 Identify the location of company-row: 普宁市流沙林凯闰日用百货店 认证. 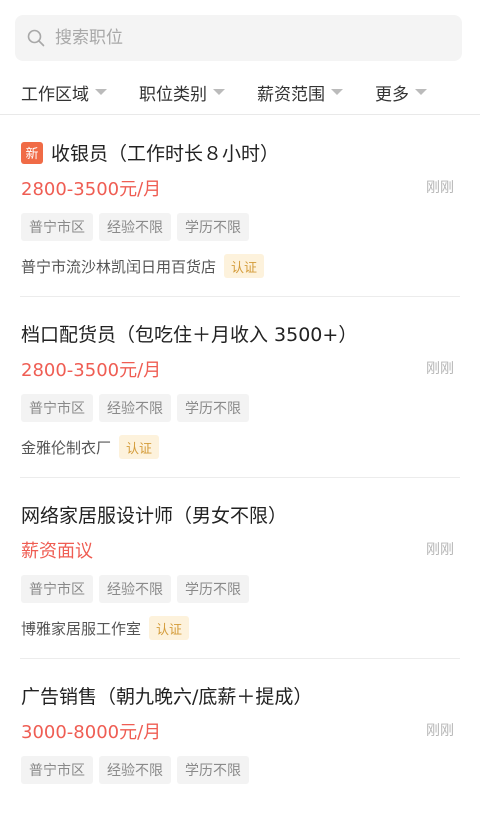
(143, 266).